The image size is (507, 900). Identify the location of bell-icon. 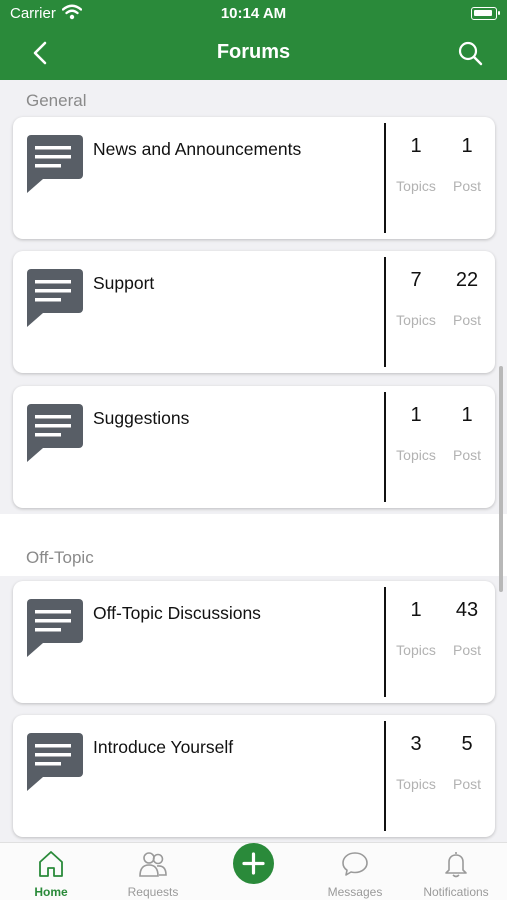
(456, 865).